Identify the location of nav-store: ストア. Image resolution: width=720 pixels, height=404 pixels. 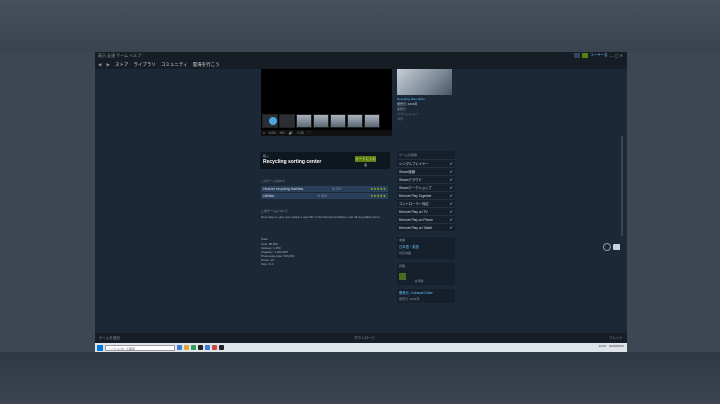
(122, 65).